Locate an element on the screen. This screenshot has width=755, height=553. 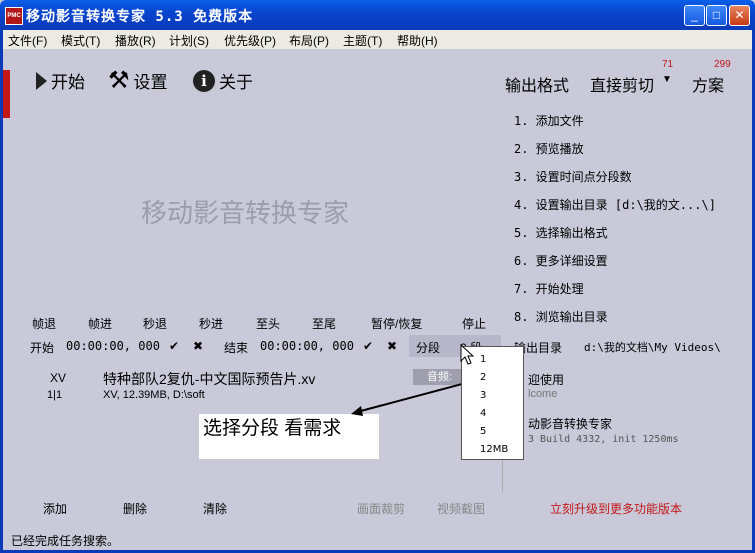
close-button: ✕ is located at coordinates (739, 15).